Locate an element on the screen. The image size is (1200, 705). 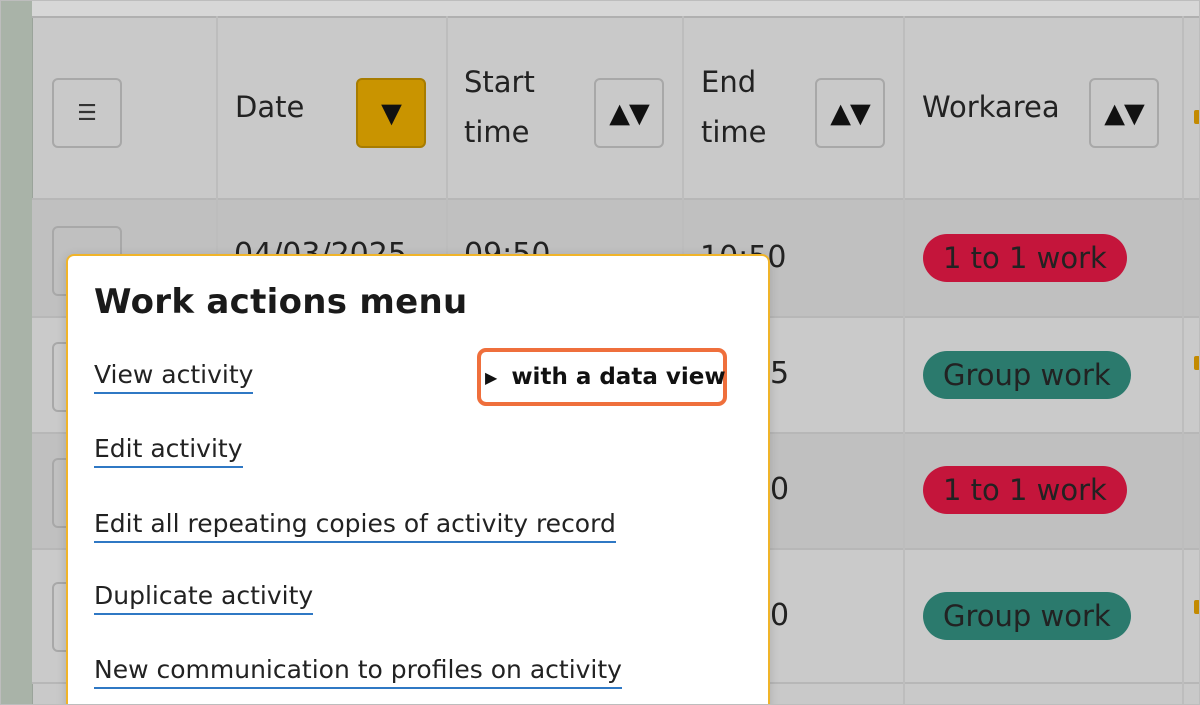
edit-activity-link: Edit activity is located at coordinates (168, 451).